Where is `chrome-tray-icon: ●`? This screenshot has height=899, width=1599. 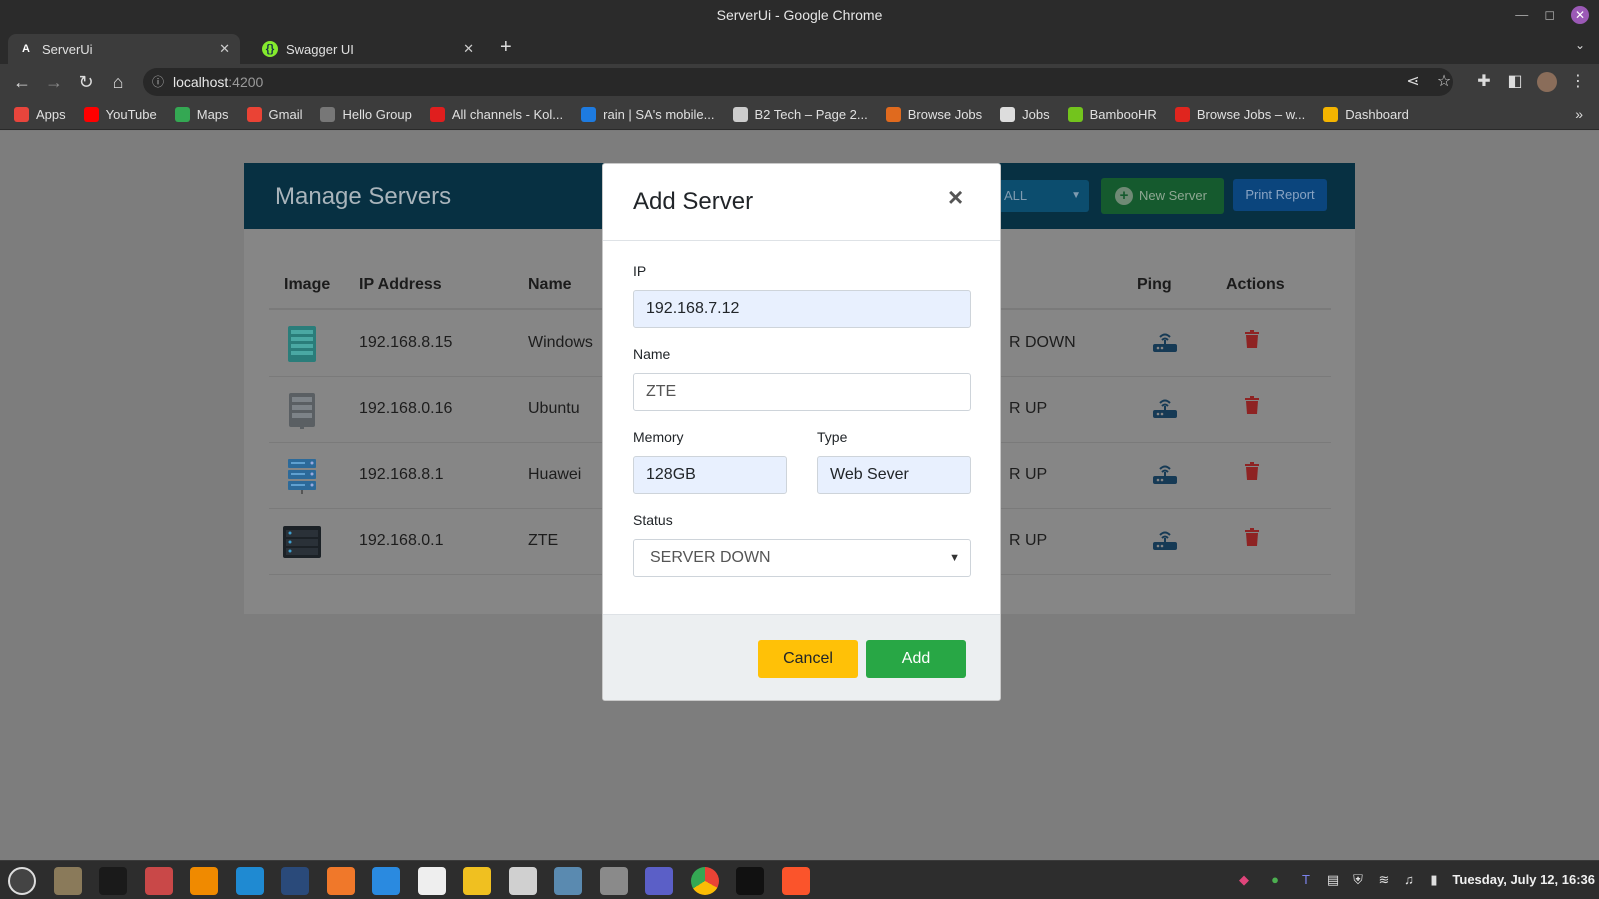 chrome-tray-icon: ● is located at coordinates (1275, 880).